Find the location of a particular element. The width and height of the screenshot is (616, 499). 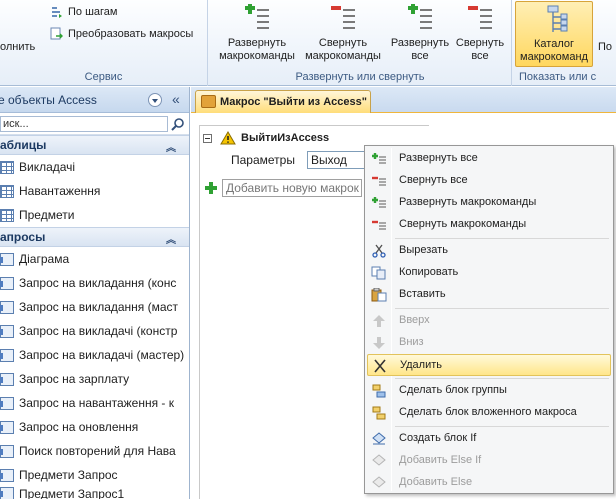

document-tab-bar: Макрос "Выйти из Access" is located at coordinates (403, 100).